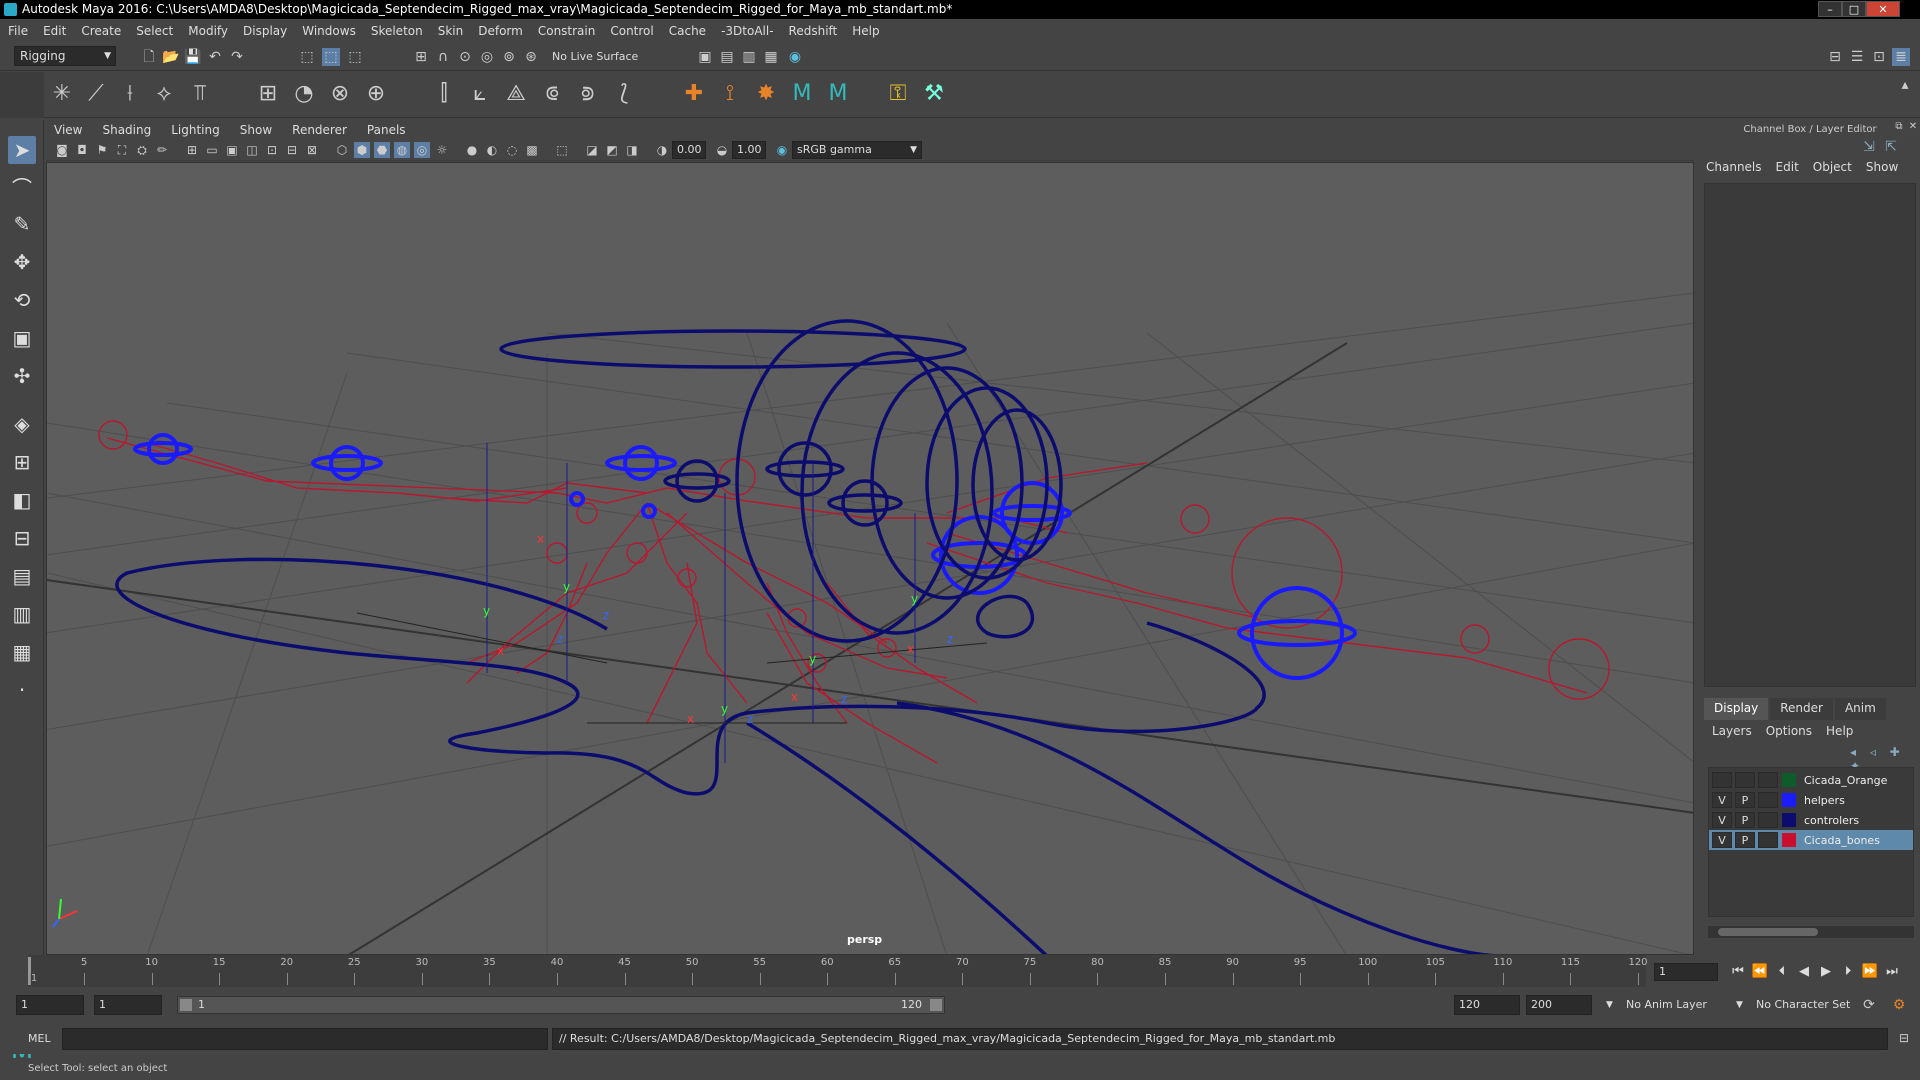 This screenshot has width=1920, height=1080. I want to click on use-all-lights-icon: ◎, so click(422, 150).